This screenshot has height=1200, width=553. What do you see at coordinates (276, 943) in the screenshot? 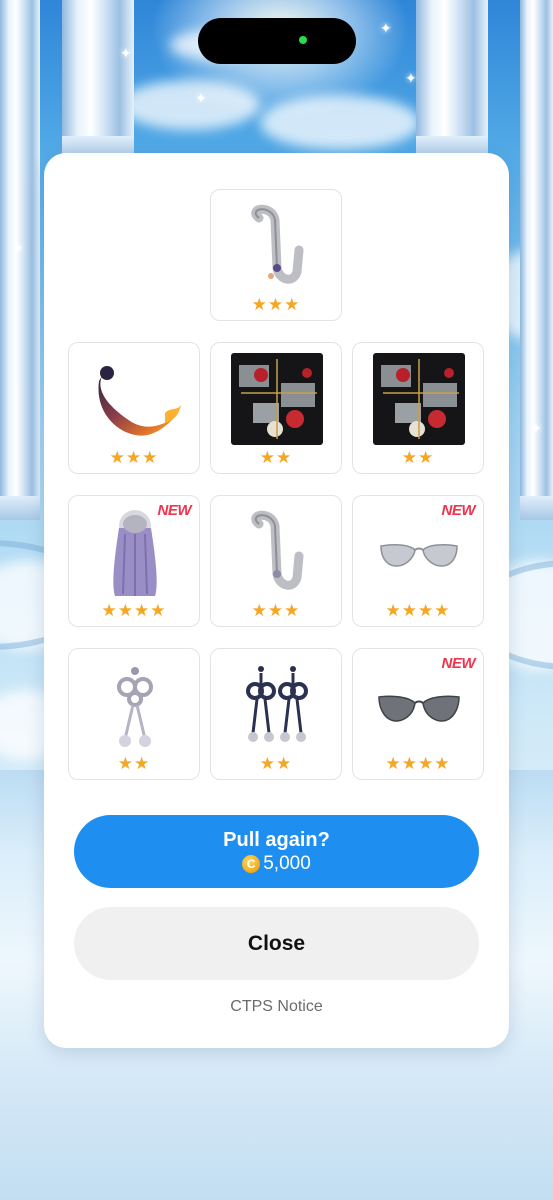
I see `close-button: Close` at bounding box center [276, 943].